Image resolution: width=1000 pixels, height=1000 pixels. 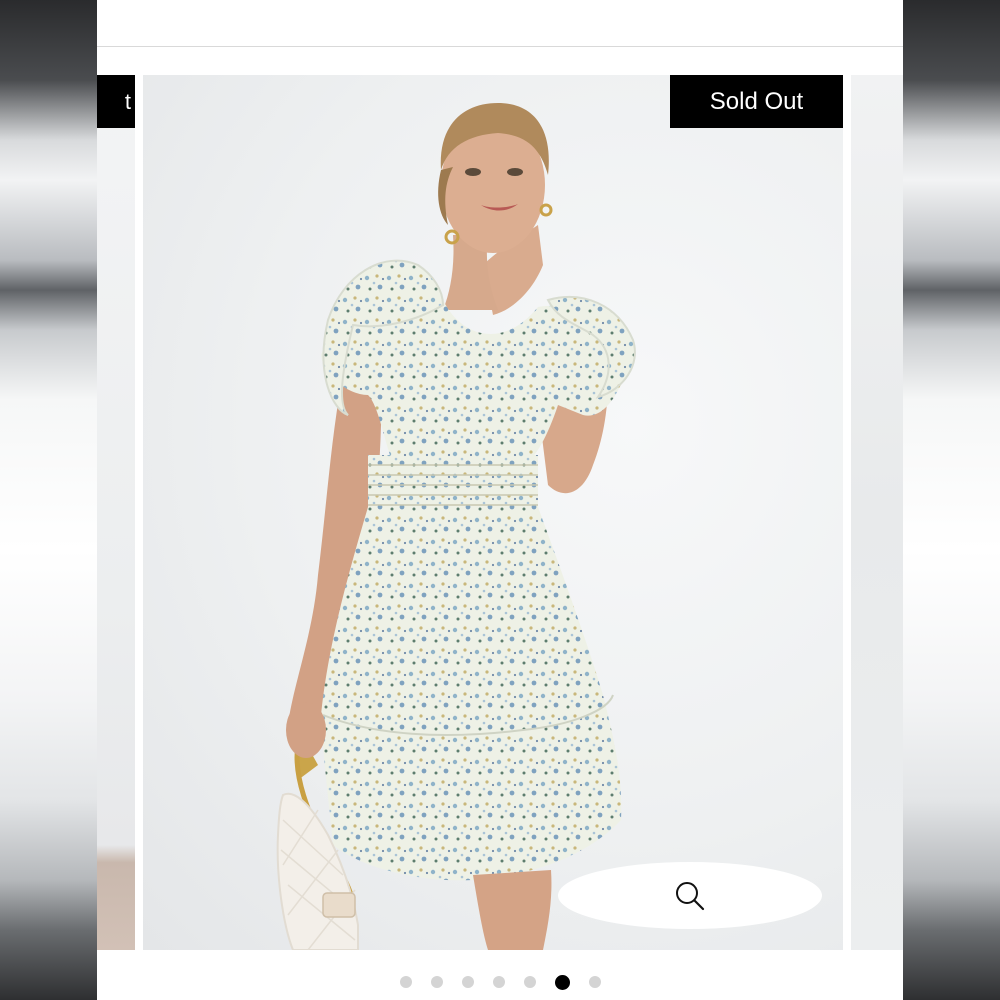 What do you see at coordinates (951, 500) in the screenshot?
I see `backdrop-right` at bounding box center [951, 500].